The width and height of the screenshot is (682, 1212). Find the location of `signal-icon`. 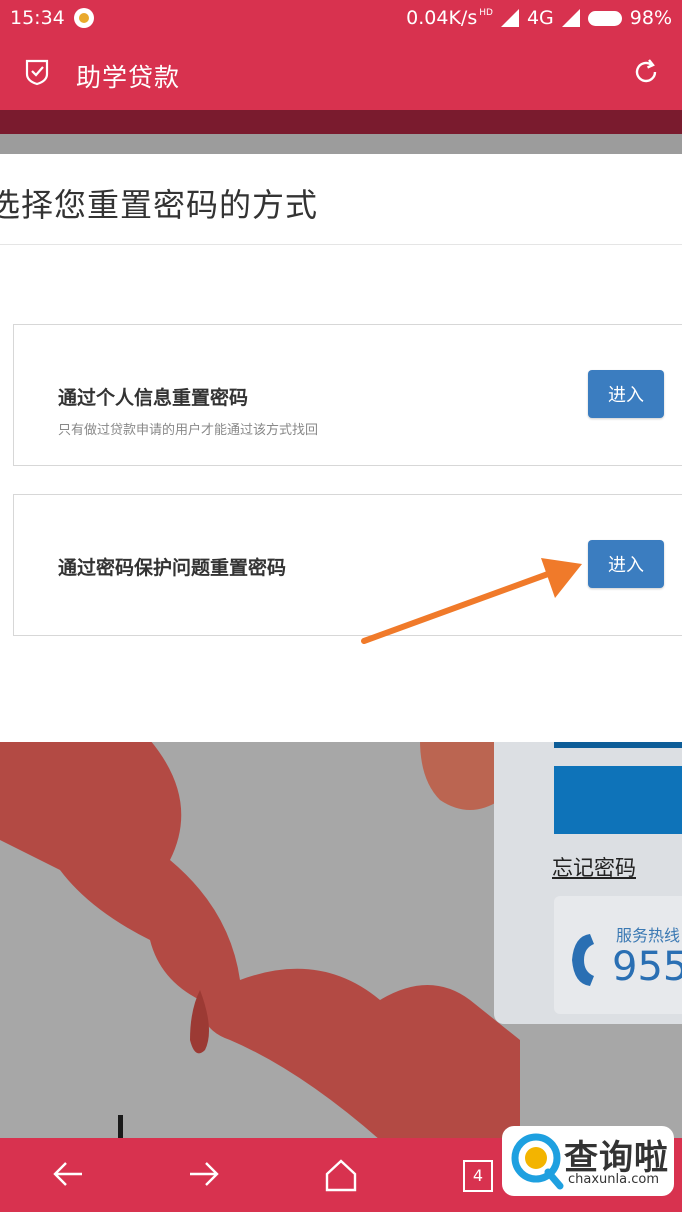

signal-icon is located at coordinates (509, 18).